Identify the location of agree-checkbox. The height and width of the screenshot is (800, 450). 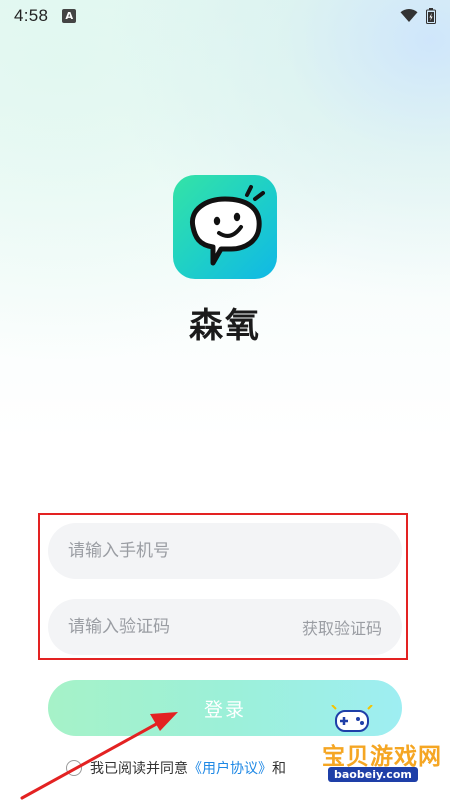
(74, 768).